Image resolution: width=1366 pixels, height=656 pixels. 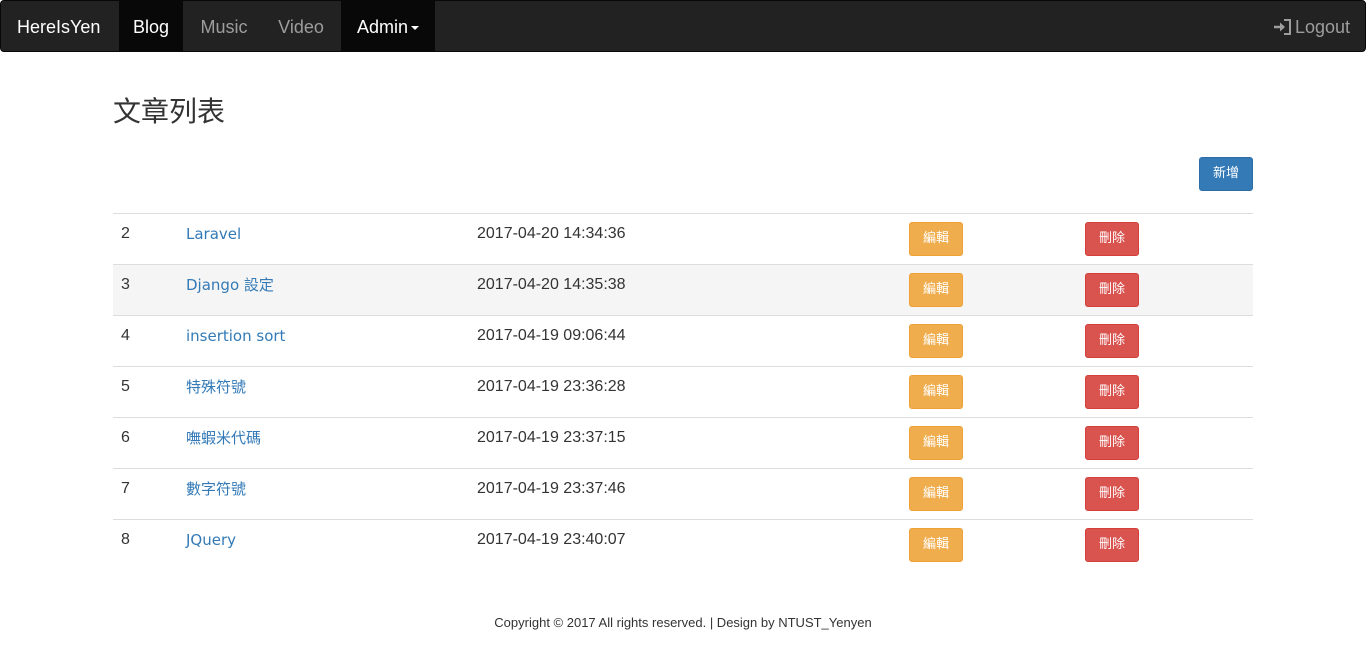 I want to click on table-row: 6 嘸蝦米代碼 2017-04-19 23:37:15 編輯 刪除, so click(x=683, y=442).